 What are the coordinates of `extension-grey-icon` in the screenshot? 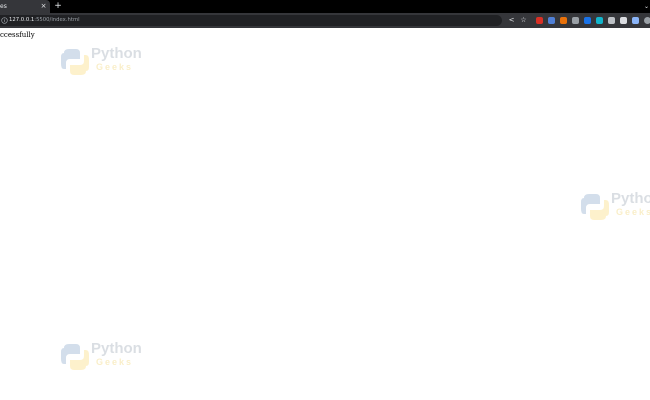 It's located at (575, 20).